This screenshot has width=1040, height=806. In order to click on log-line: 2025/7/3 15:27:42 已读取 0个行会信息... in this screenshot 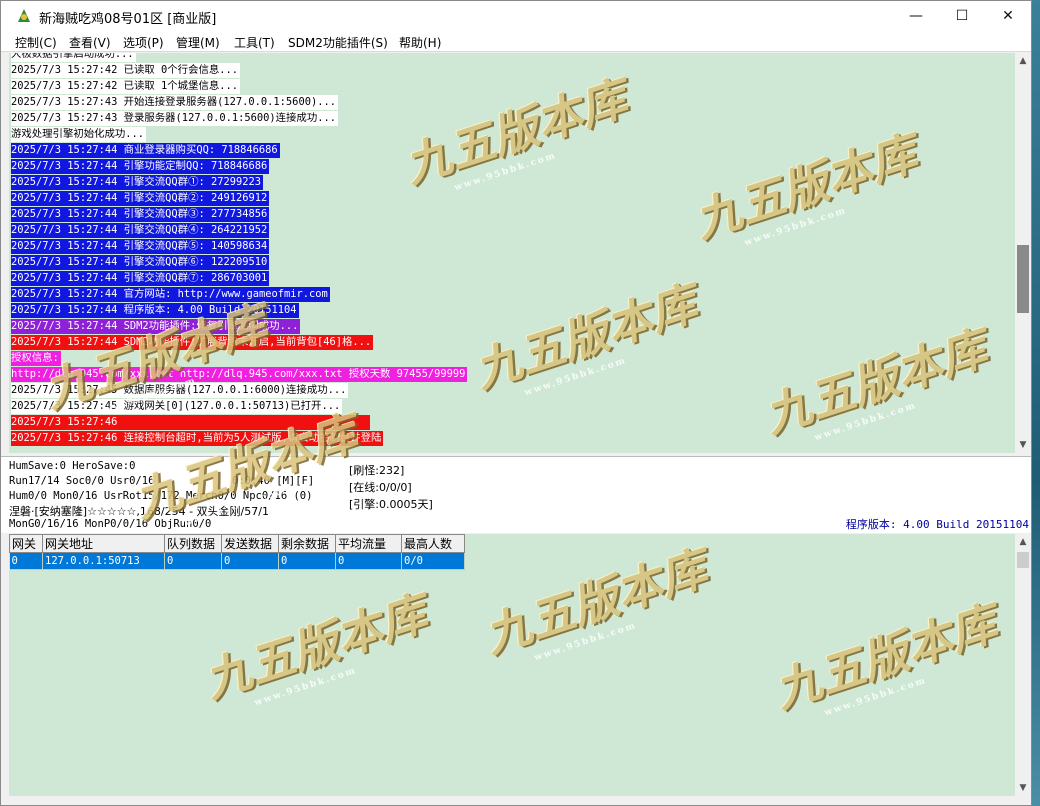, I will do `click(126, 70)`.